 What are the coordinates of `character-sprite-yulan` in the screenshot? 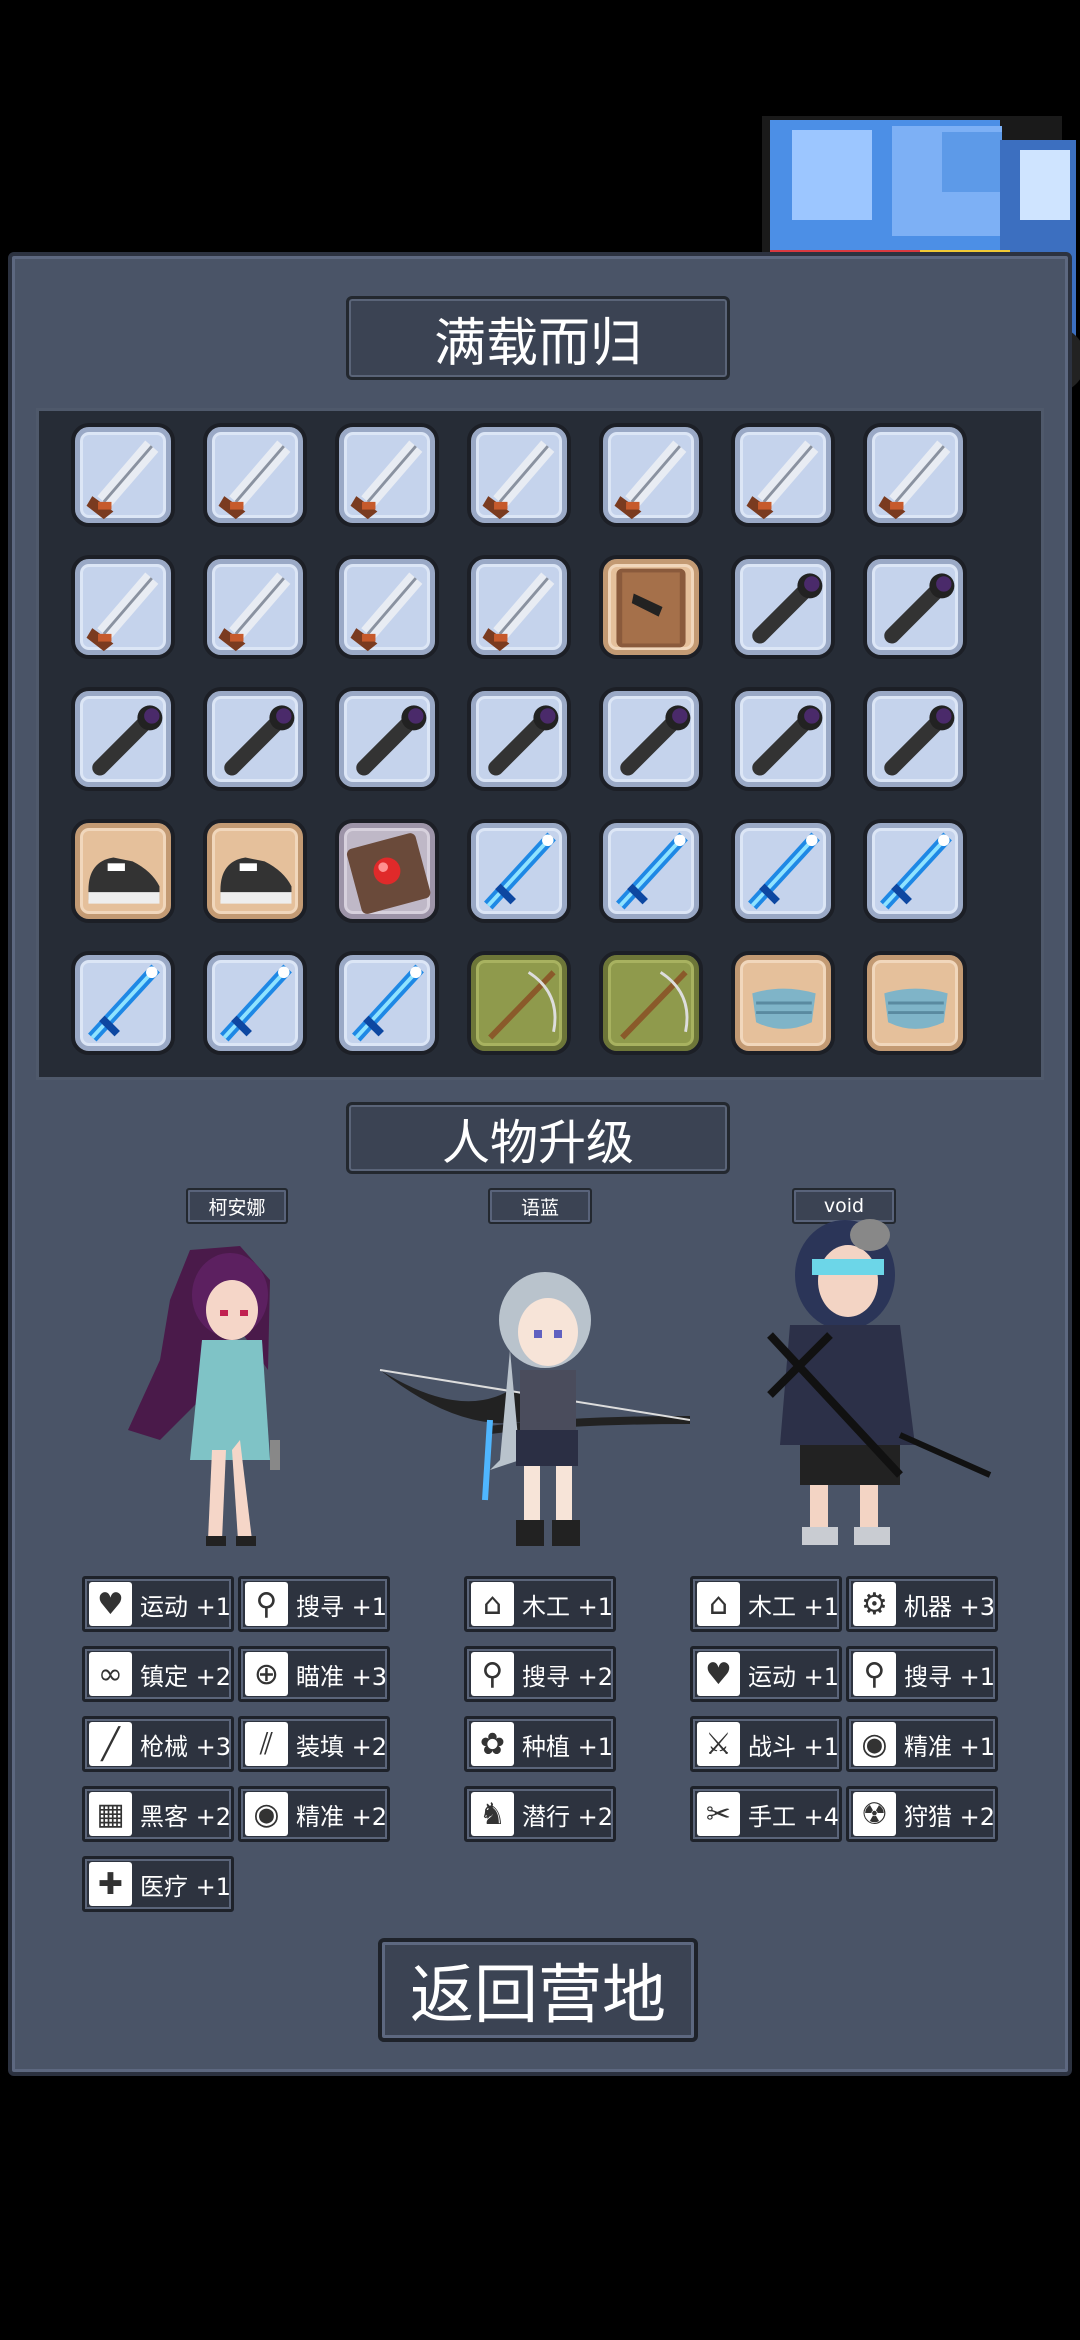 It's located at (534, 1409).